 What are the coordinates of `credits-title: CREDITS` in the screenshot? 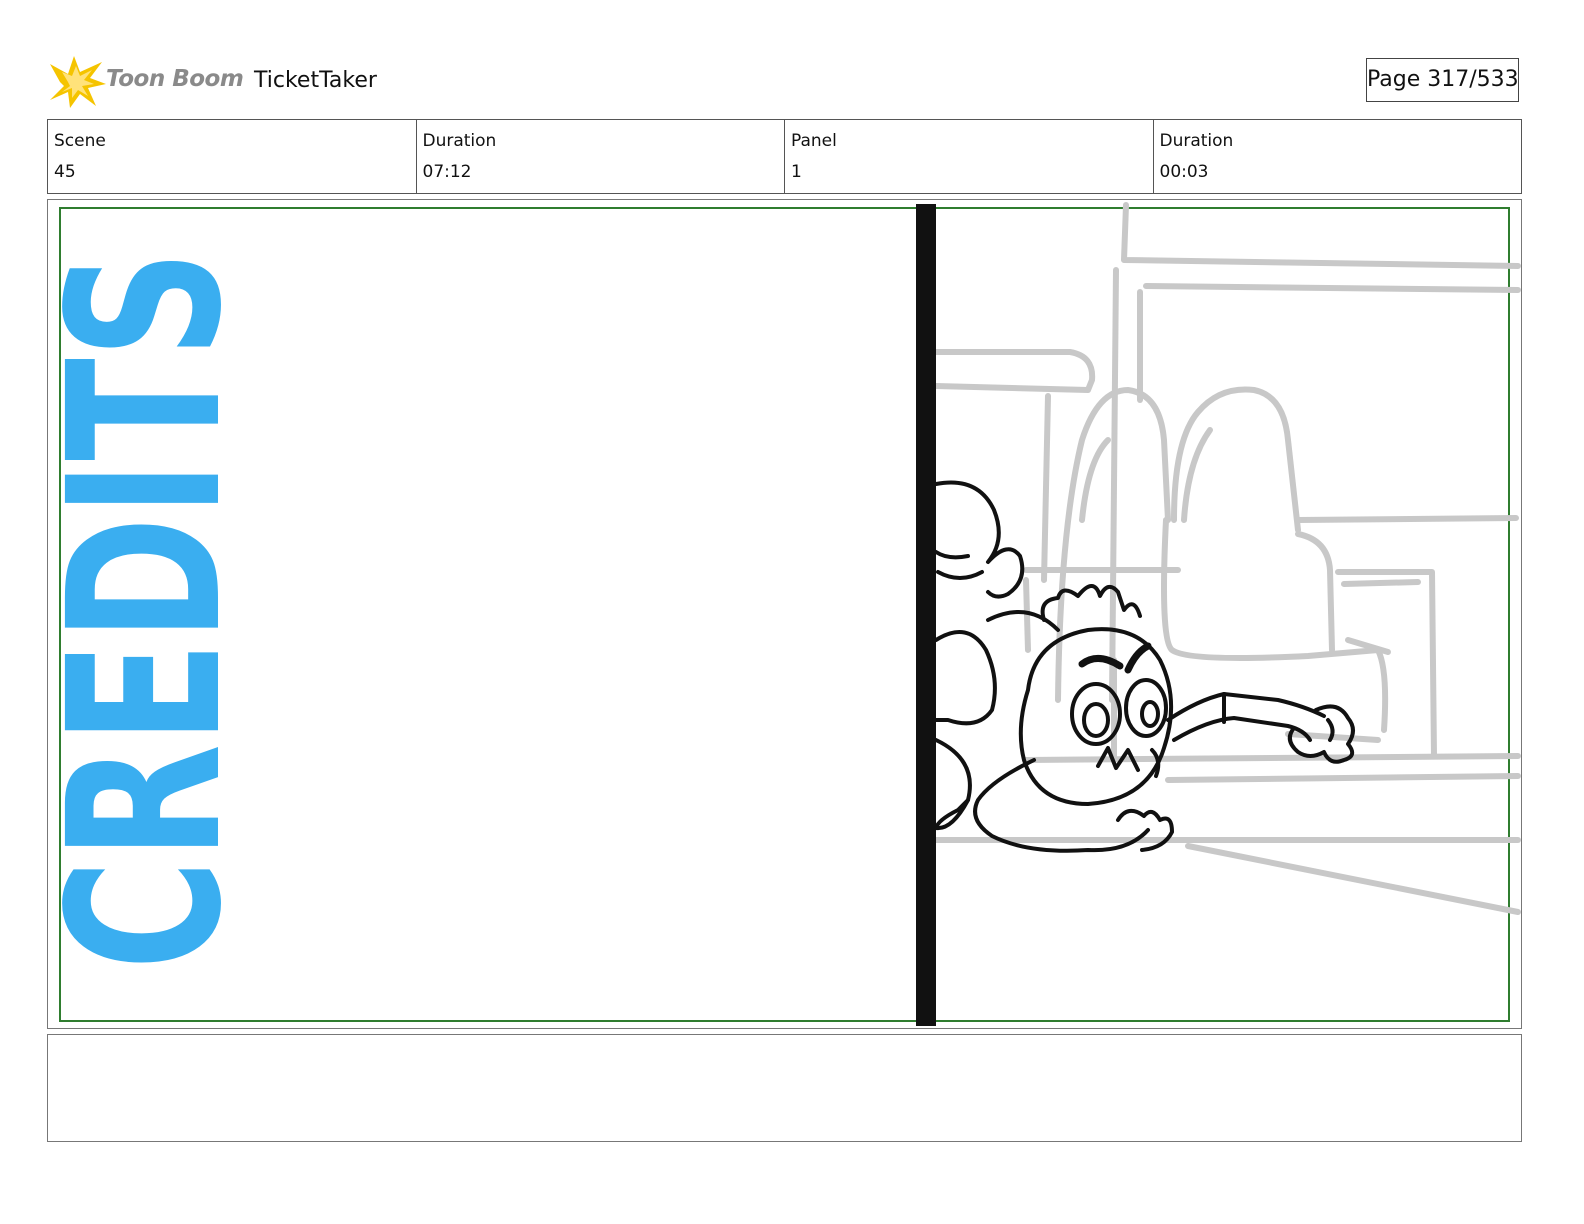 It's located at (158, 610).